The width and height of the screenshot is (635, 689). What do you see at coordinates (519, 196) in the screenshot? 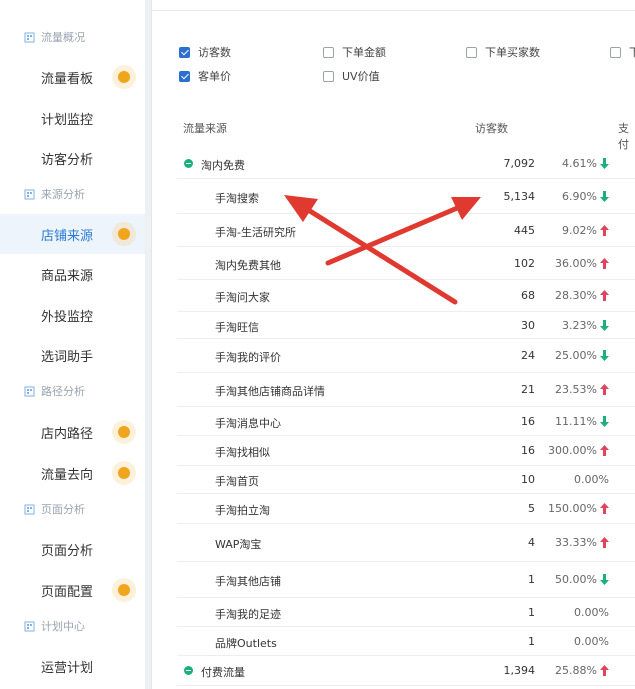
I see `visitor-count: 5,134` at bounding box center [519, 196].